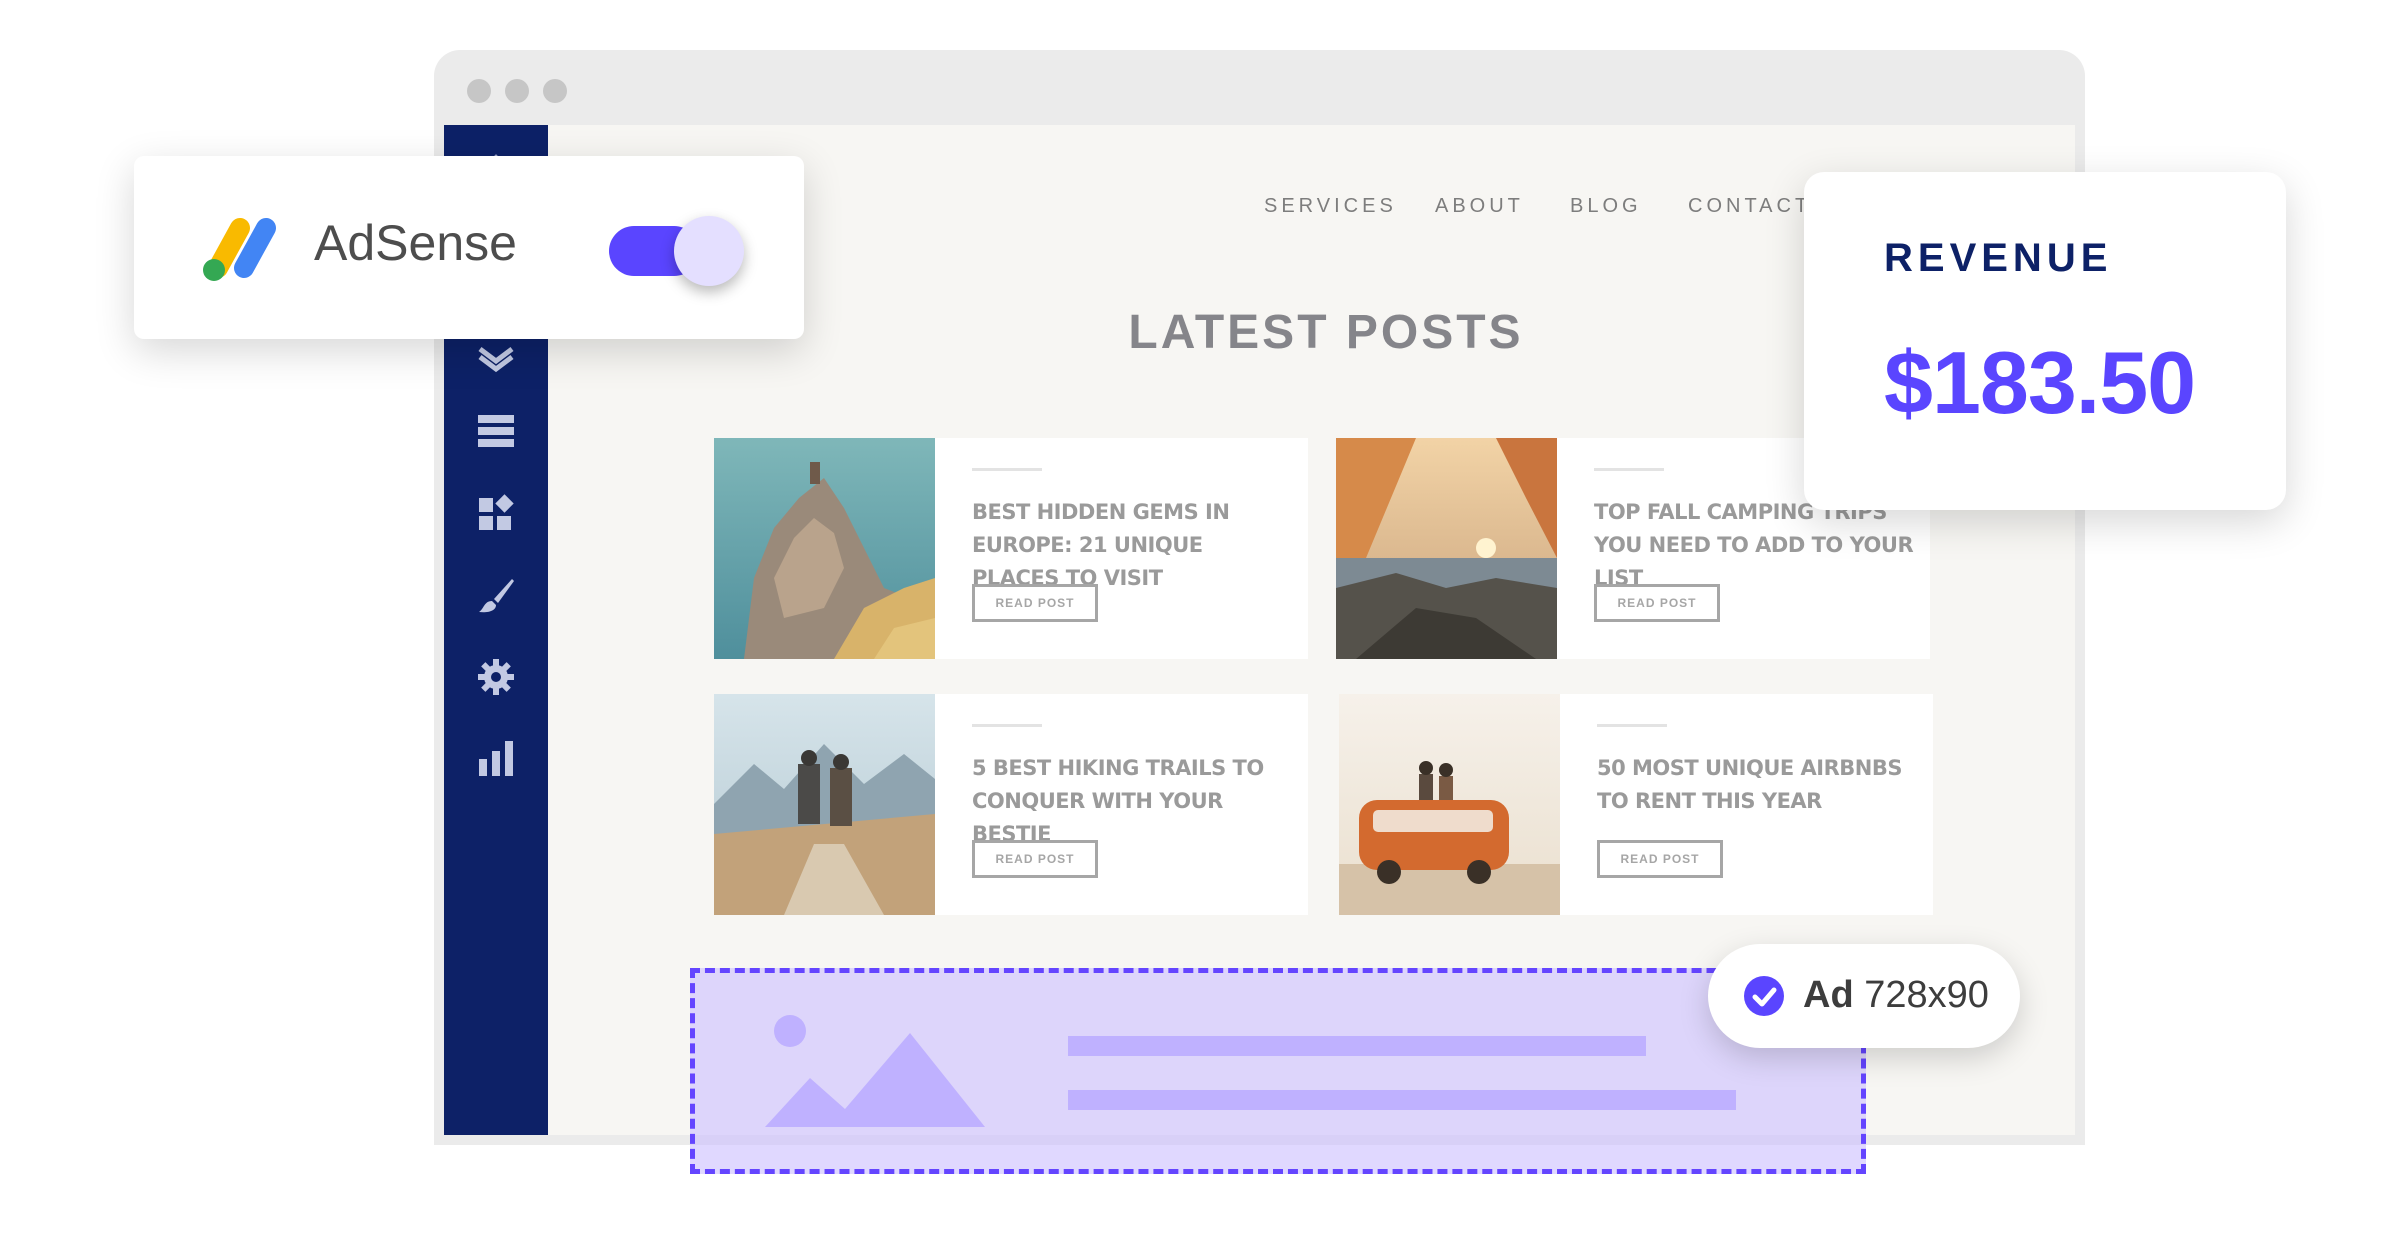 This screenshot has height=1256, width=2400. What do you see at coordinates (415, 243) in the screenshot?
I see `adsense-label: AdSense` at bounding box center [415, 243].